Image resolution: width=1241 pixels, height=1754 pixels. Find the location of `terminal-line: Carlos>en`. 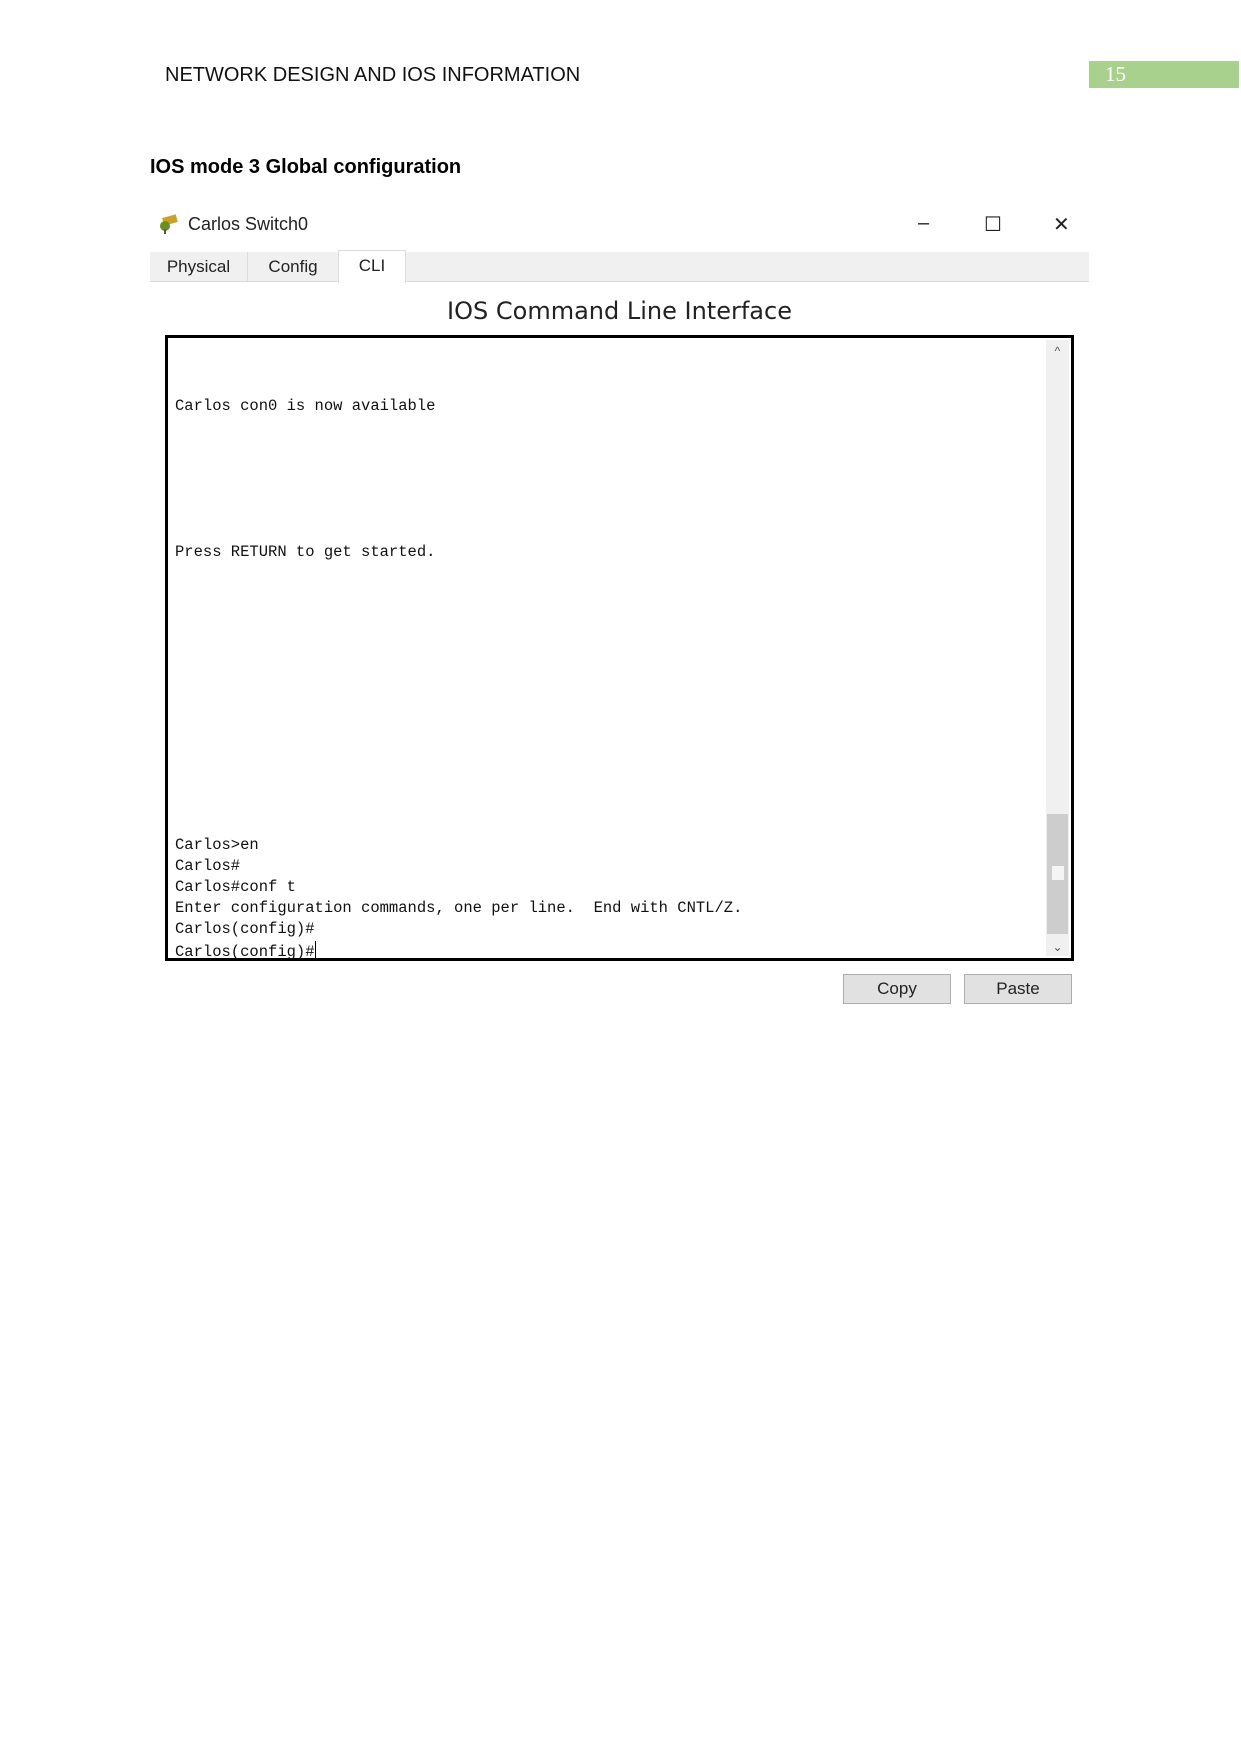

terminal-line: Carlos>en is located at coordinates (217, 845).